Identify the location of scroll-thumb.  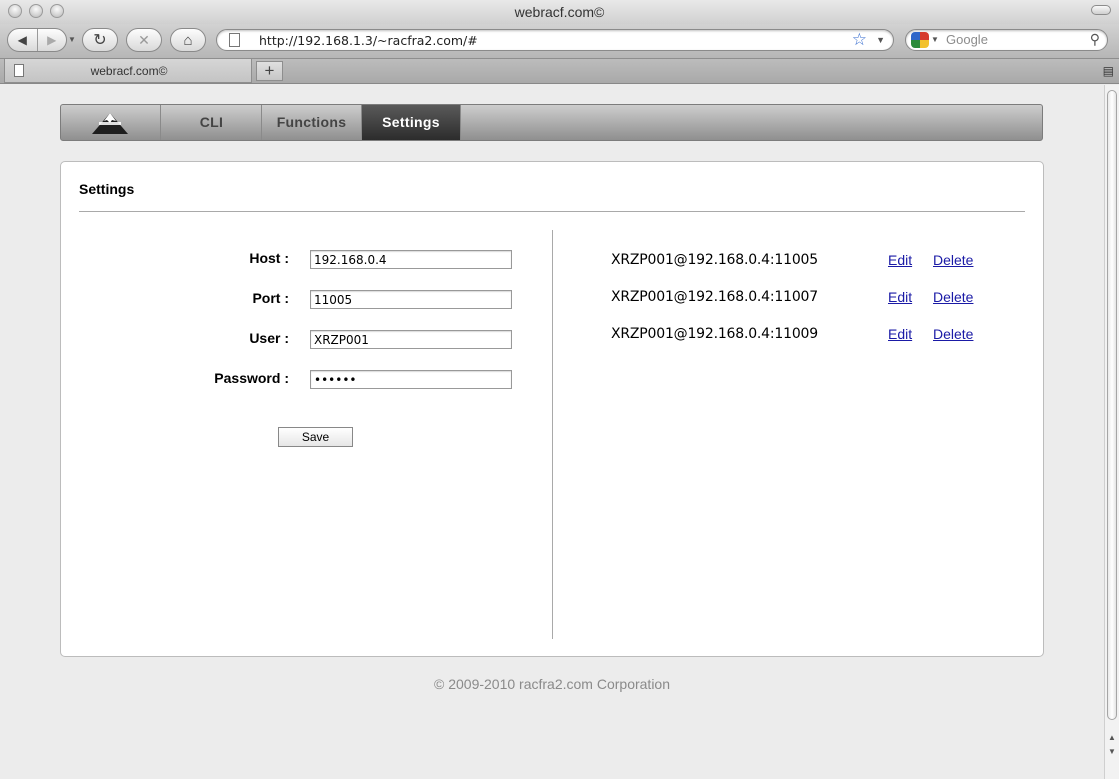
(1112, 405).